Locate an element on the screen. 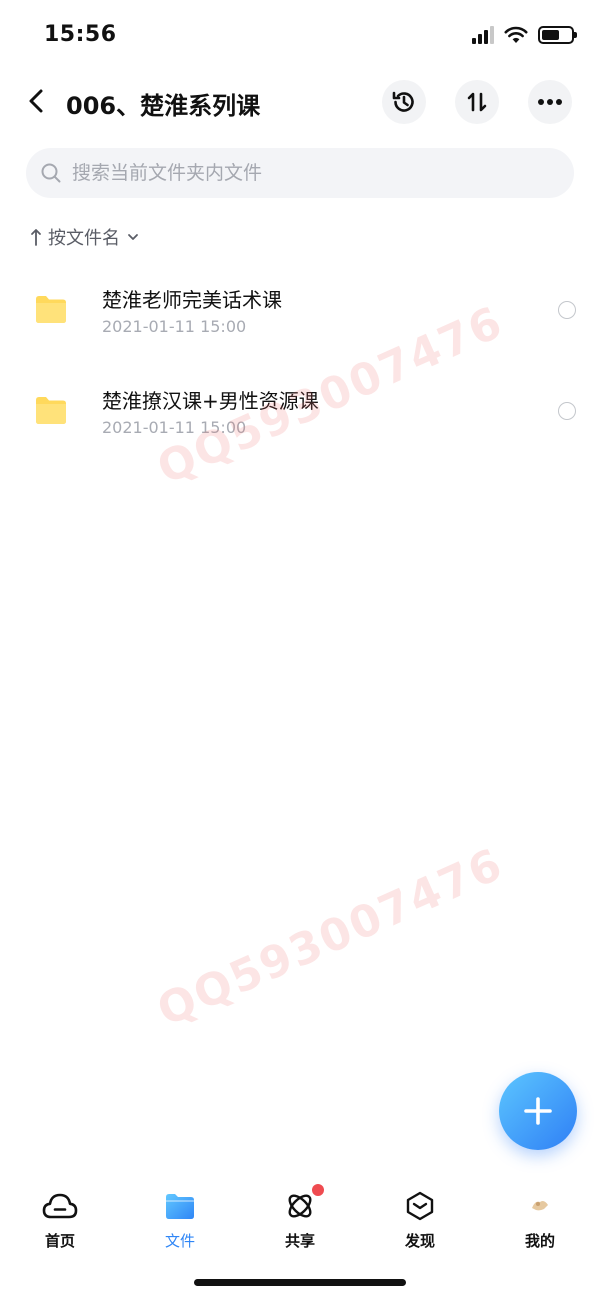 The image size is (600, 1299). sort-selector: 按文件名 is located at coordinates (85, 237).